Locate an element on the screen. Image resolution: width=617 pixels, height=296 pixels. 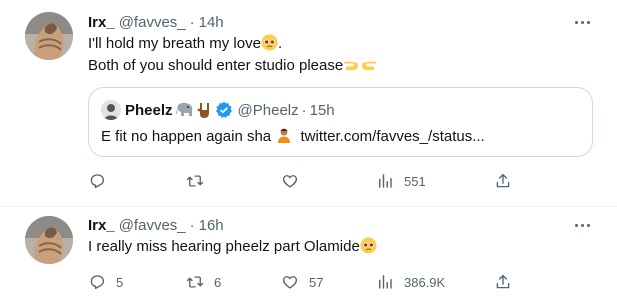
views-button: 551 is located at coordinates (401, 181).